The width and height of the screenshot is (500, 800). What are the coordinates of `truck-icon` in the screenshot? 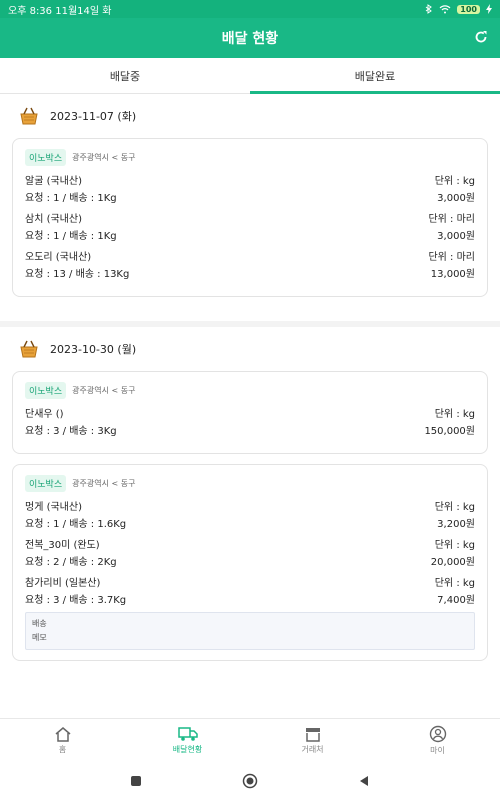 It's located at (187, 734).